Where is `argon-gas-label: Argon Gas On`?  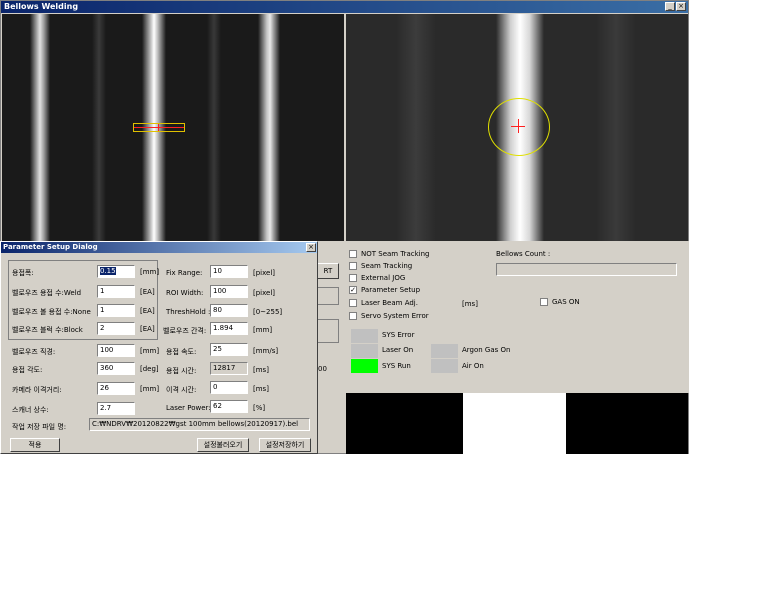
argon-gas-label: Argon Gas On is located at coordinates (486, 350).